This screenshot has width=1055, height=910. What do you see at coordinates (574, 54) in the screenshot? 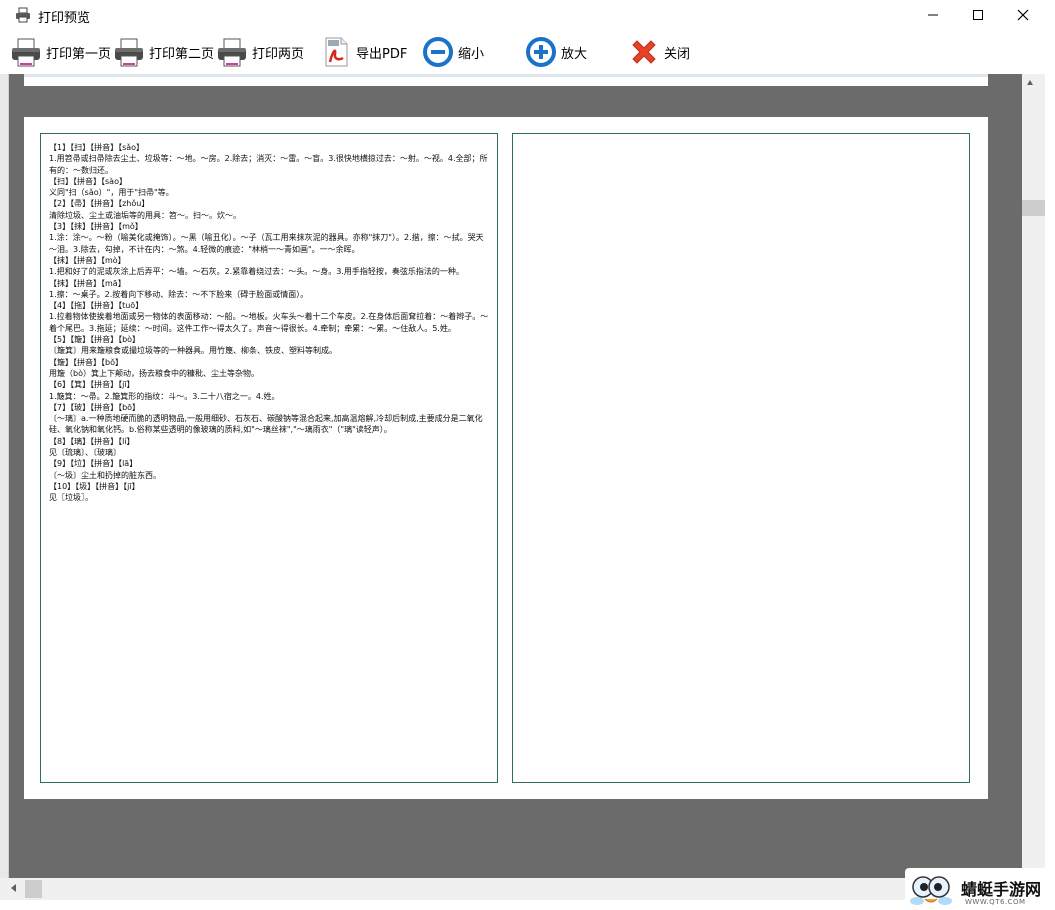
I see `zoom-in-label: 放大` at bounding box center [574, 54].